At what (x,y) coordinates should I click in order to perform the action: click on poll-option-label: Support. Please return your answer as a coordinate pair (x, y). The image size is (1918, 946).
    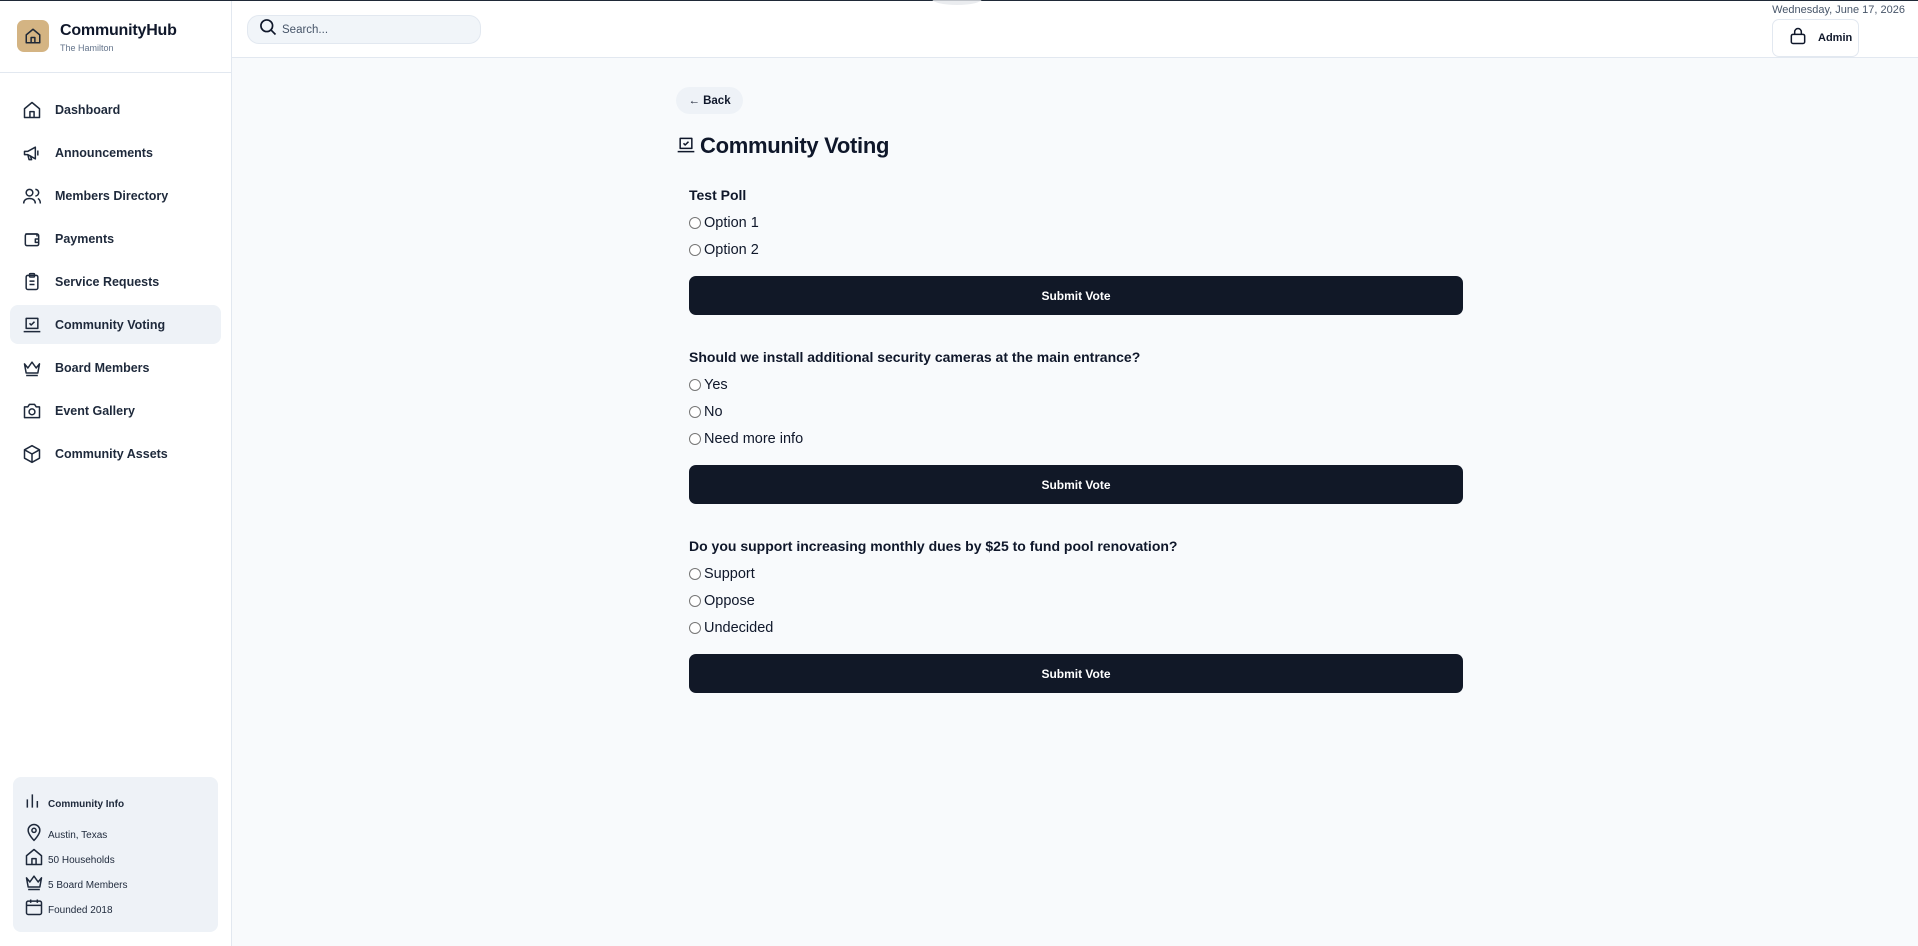
    Looking at the image, I should click on (729, 573).